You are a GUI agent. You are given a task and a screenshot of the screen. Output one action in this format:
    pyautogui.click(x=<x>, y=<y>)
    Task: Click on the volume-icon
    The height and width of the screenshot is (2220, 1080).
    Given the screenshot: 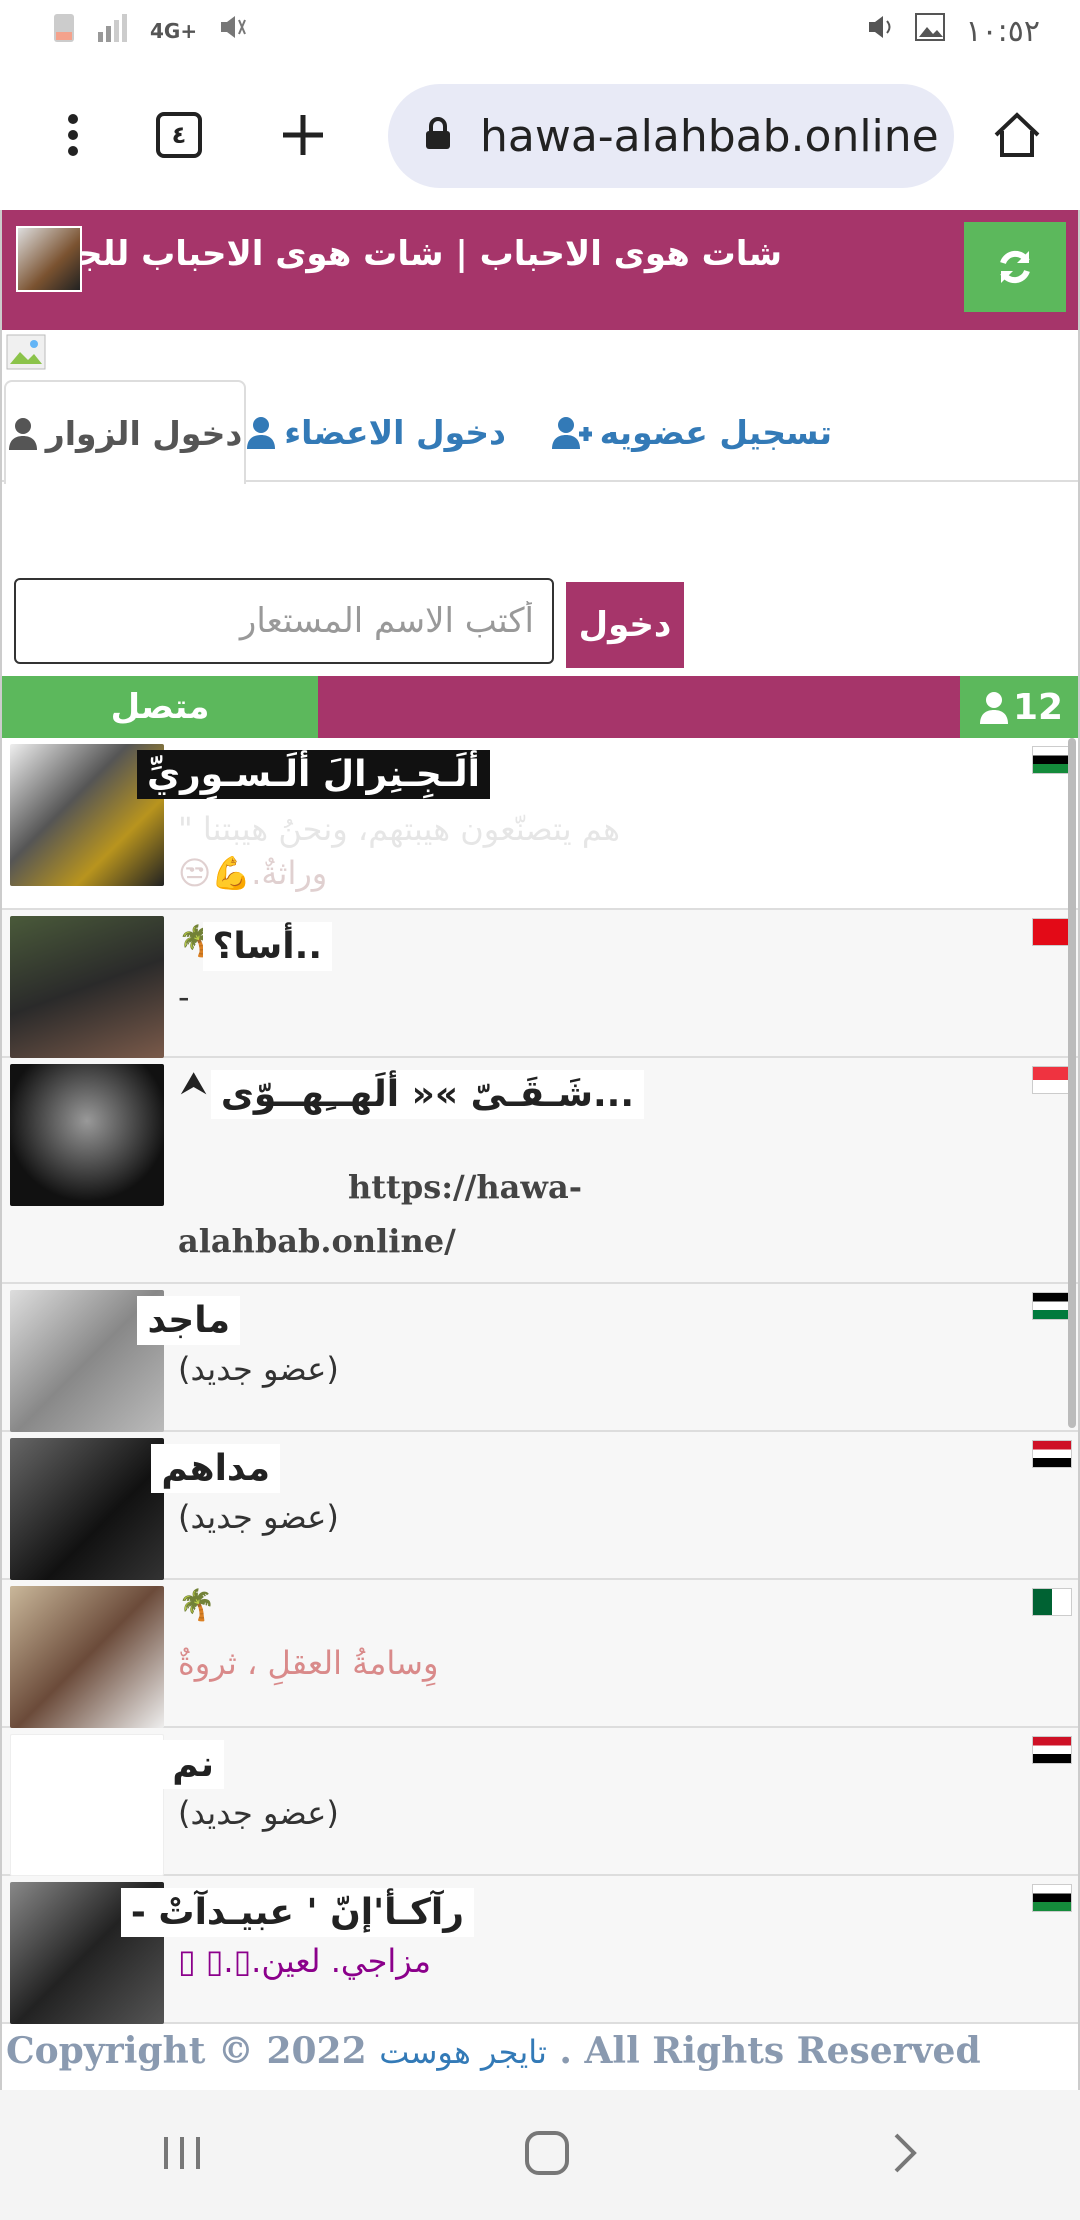 What is the action you would take?
    pyautogui.click(x=880, y=31)
    